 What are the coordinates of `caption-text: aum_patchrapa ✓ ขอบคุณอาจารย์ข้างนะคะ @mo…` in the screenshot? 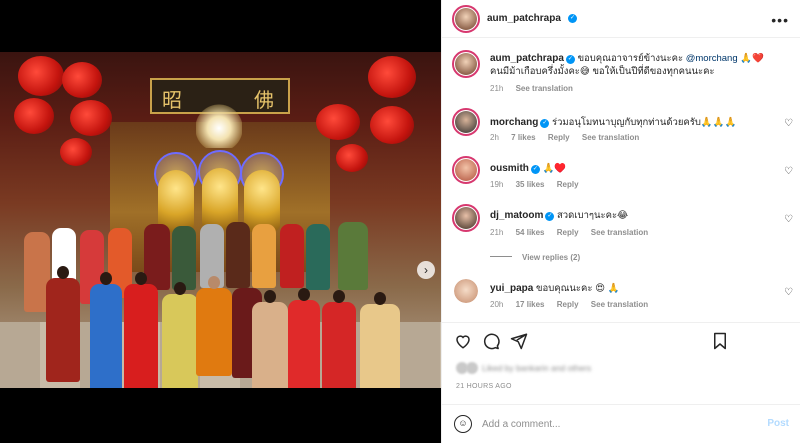 It's located at (627, 65).